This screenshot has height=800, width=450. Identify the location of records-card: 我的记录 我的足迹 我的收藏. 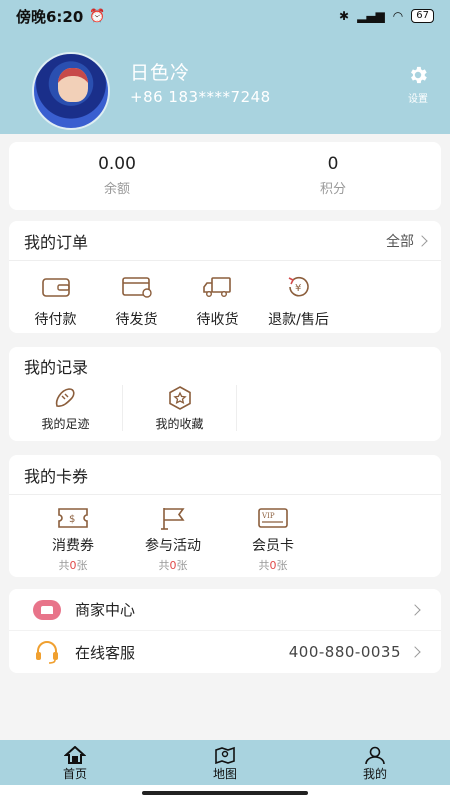
(225, 394).